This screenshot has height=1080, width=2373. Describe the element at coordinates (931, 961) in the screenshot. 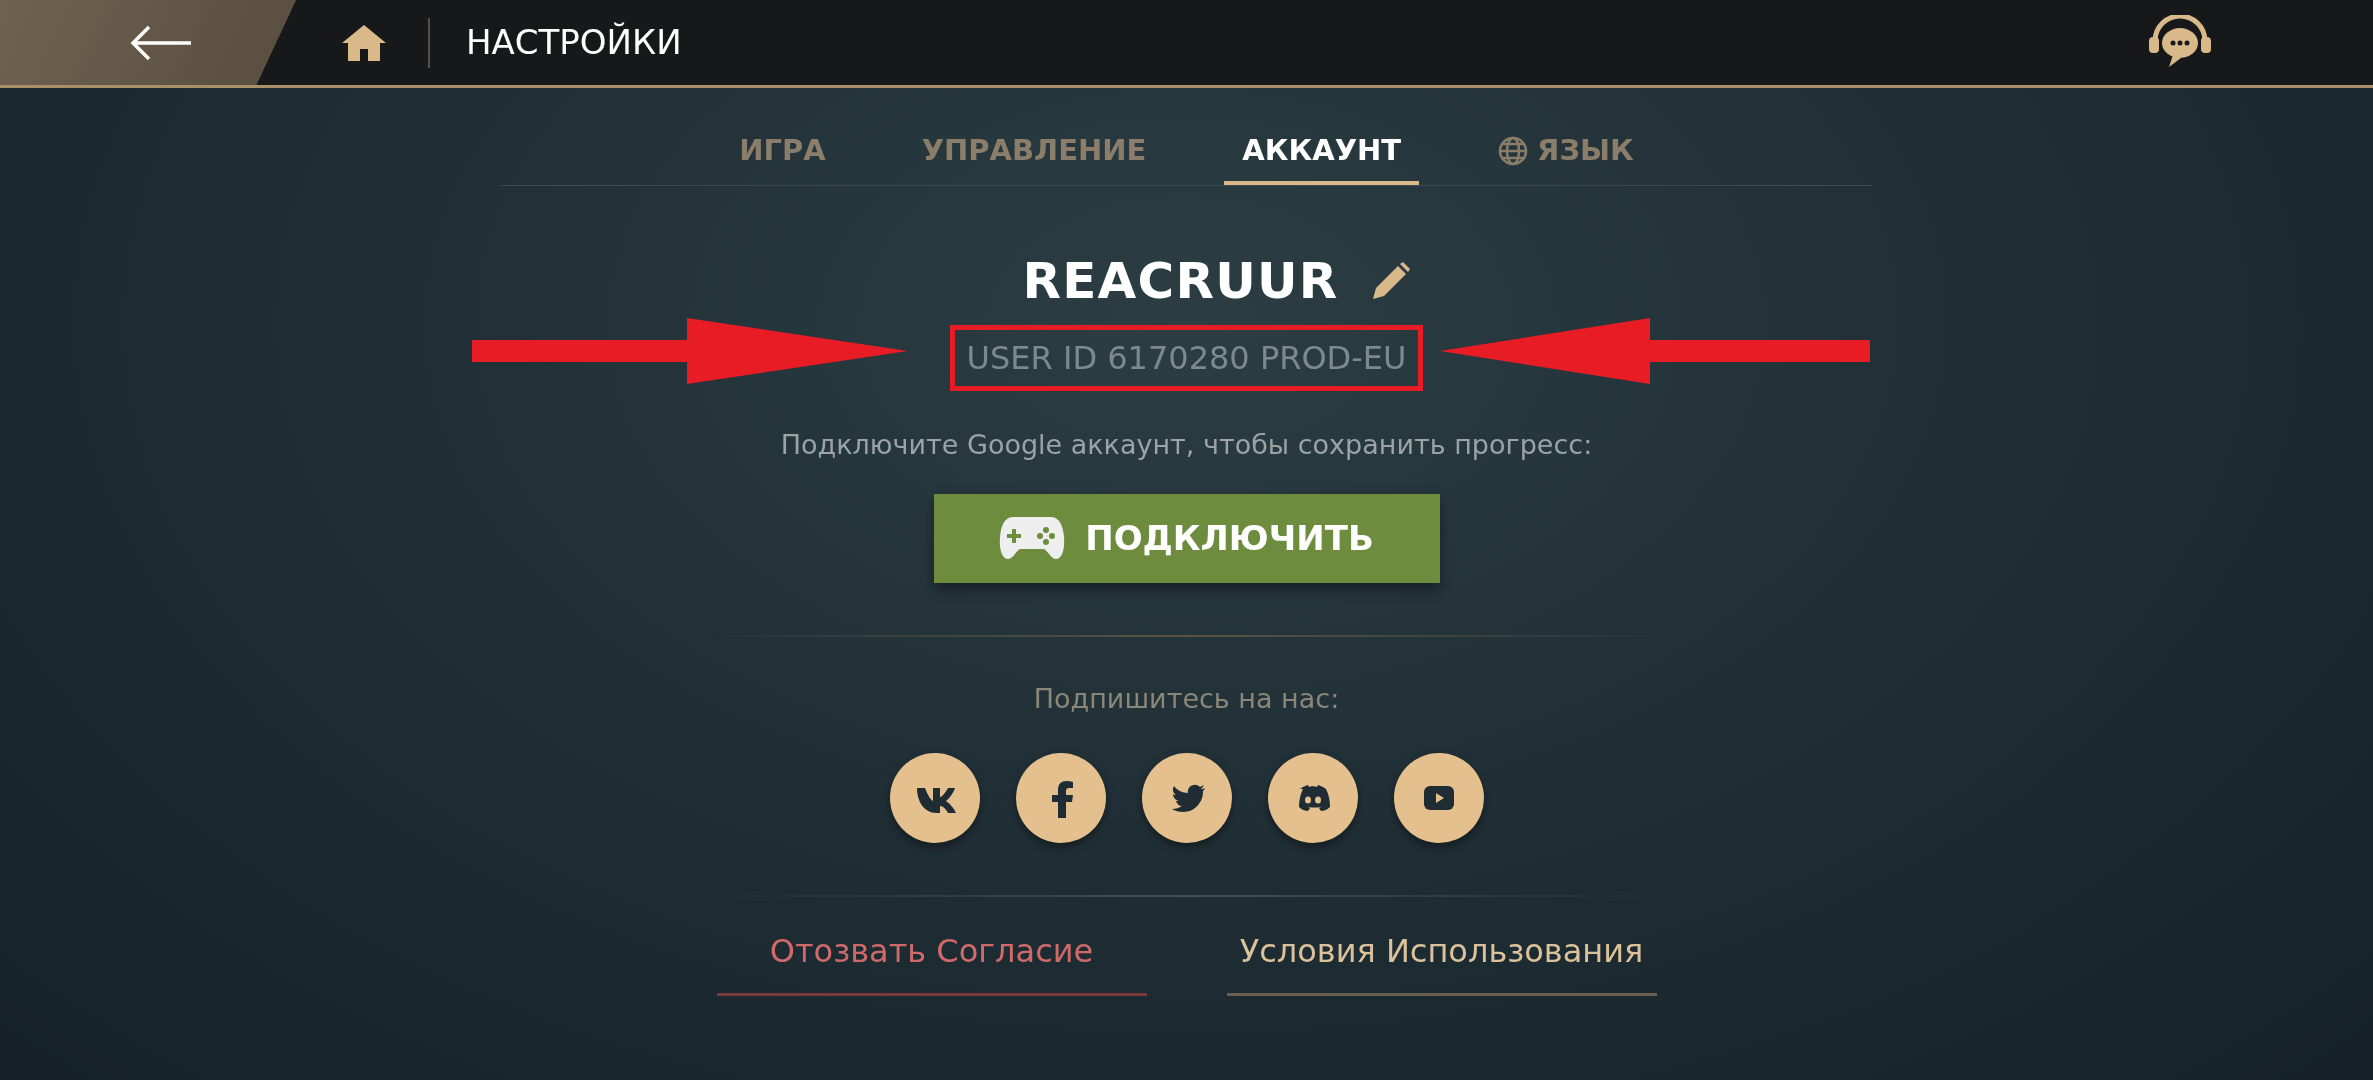

I see `revoke-consent-link: Отозвать Согласие` at that location.